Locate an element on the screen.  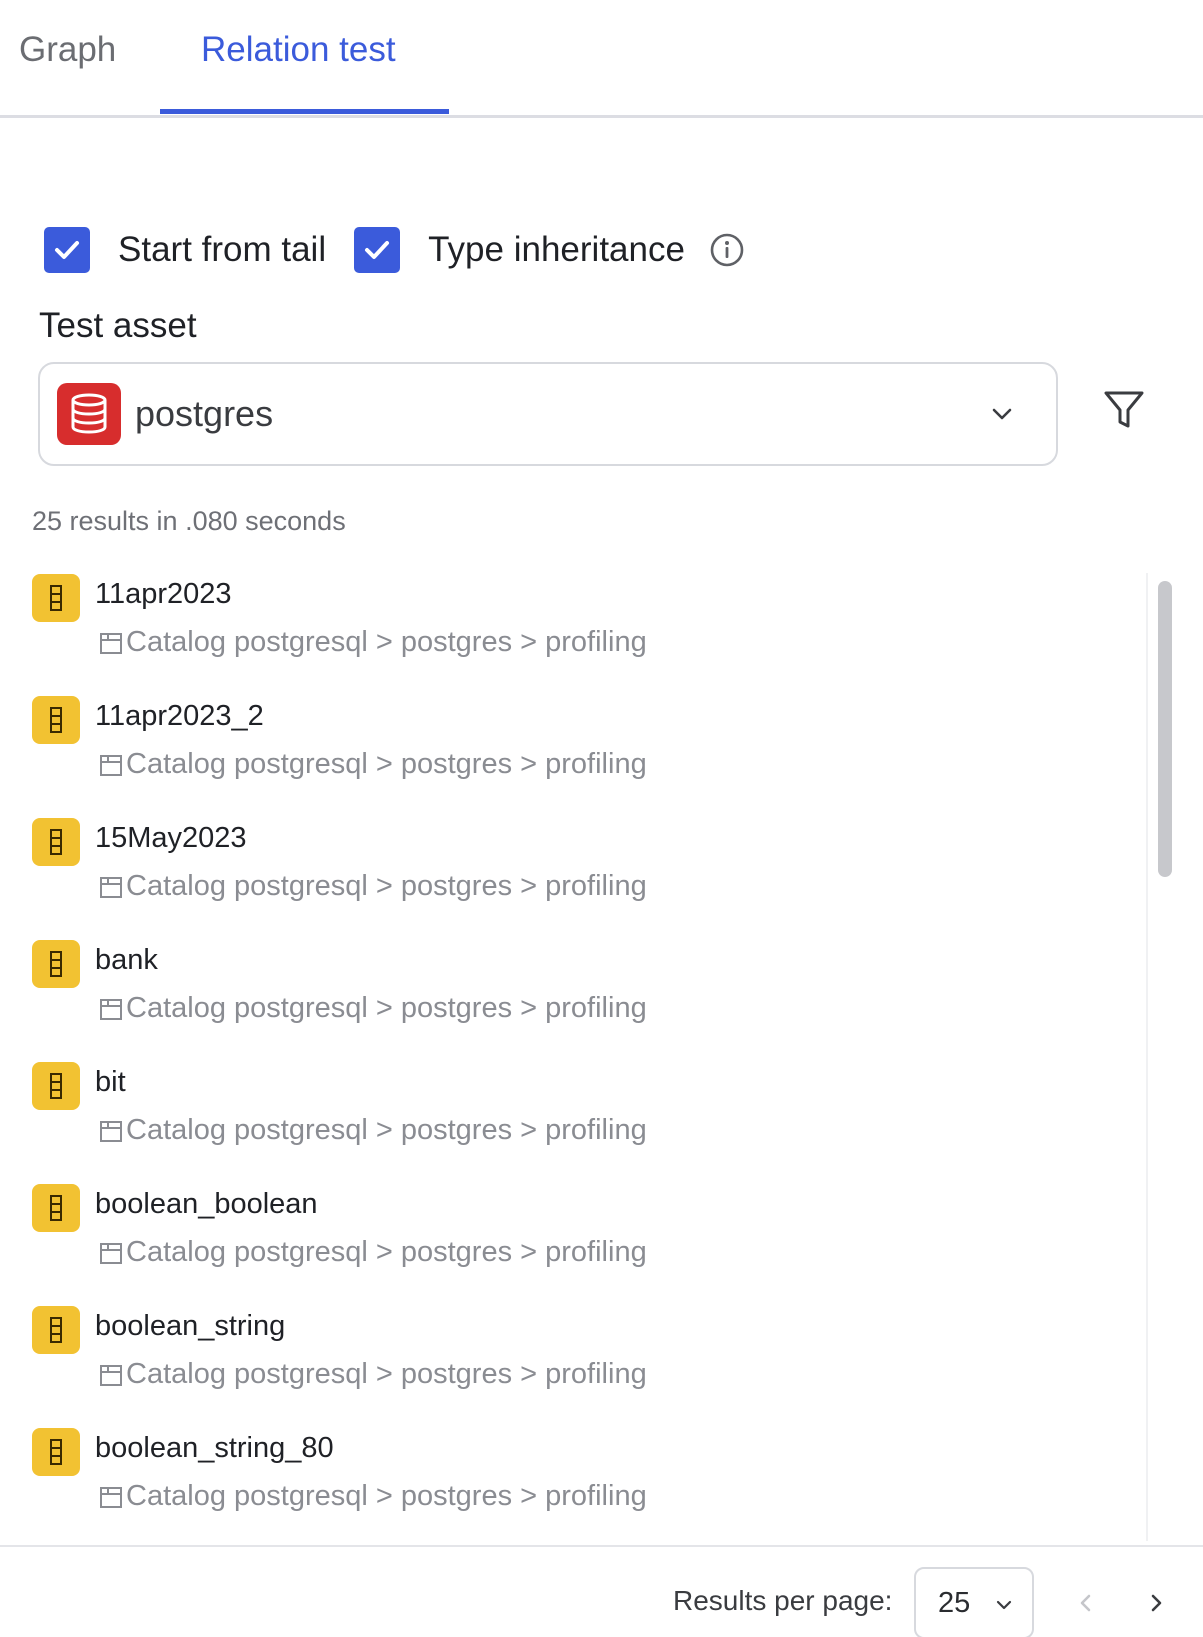
pagination-footer: Results per page: 25 is located at coordinates (601, 1591).